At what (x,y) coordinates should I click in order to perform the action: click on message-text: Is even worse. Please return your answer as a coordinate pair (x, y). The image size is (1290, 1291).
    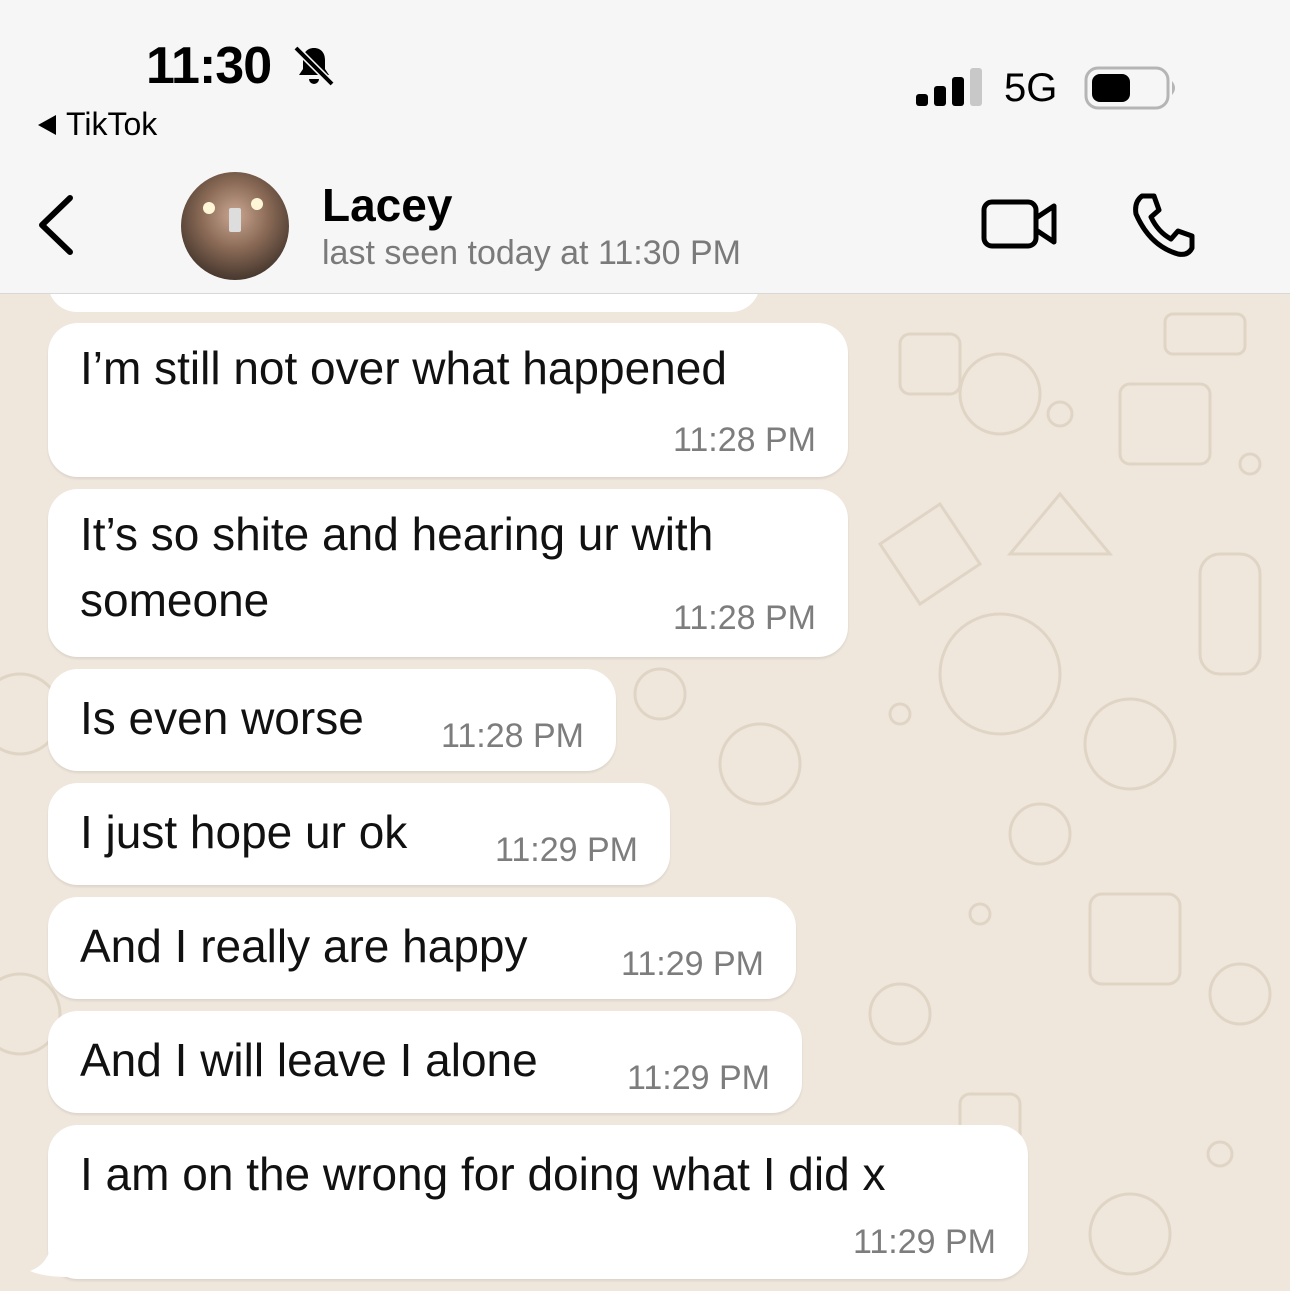
    Looking at the image, I should click on (222, 718).